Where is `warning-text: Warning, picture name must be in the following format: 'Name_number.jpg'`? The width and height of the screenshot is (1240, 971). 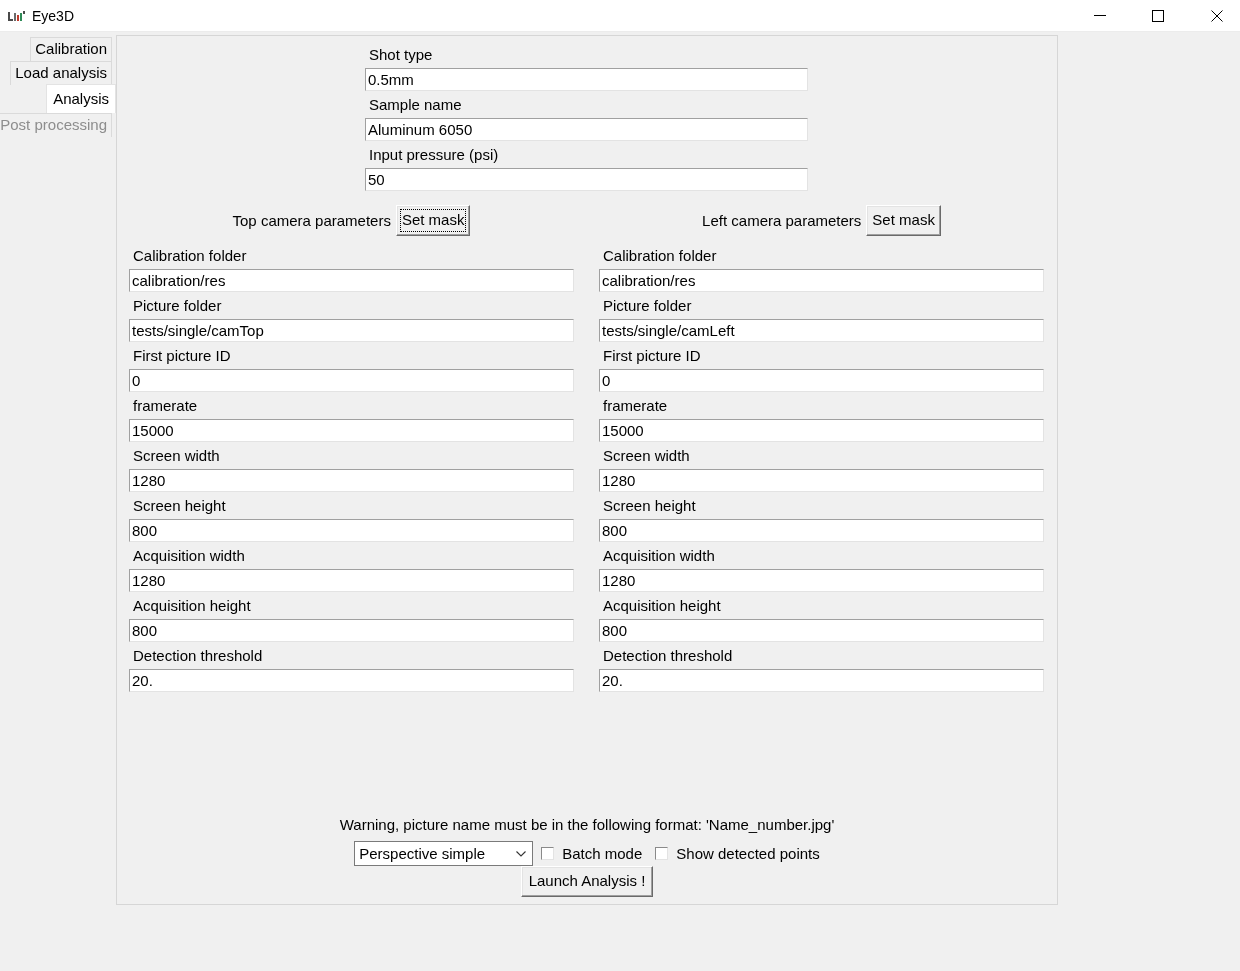 warning-text: Warning, picture name must be in the following format: 'Name_number.jpg' is located at coordinates (587, 825).